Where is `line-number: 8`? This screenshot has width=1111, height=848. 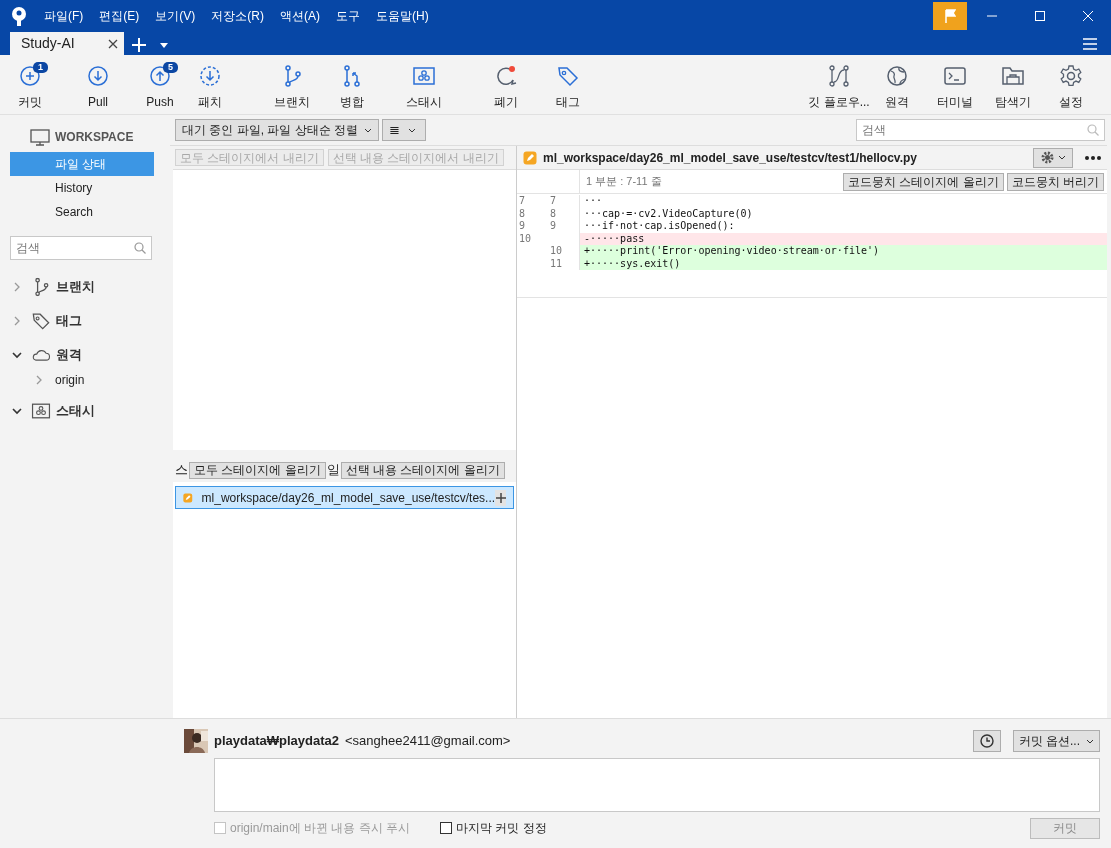 line-number: 8 is located at coordinates (553, 213).